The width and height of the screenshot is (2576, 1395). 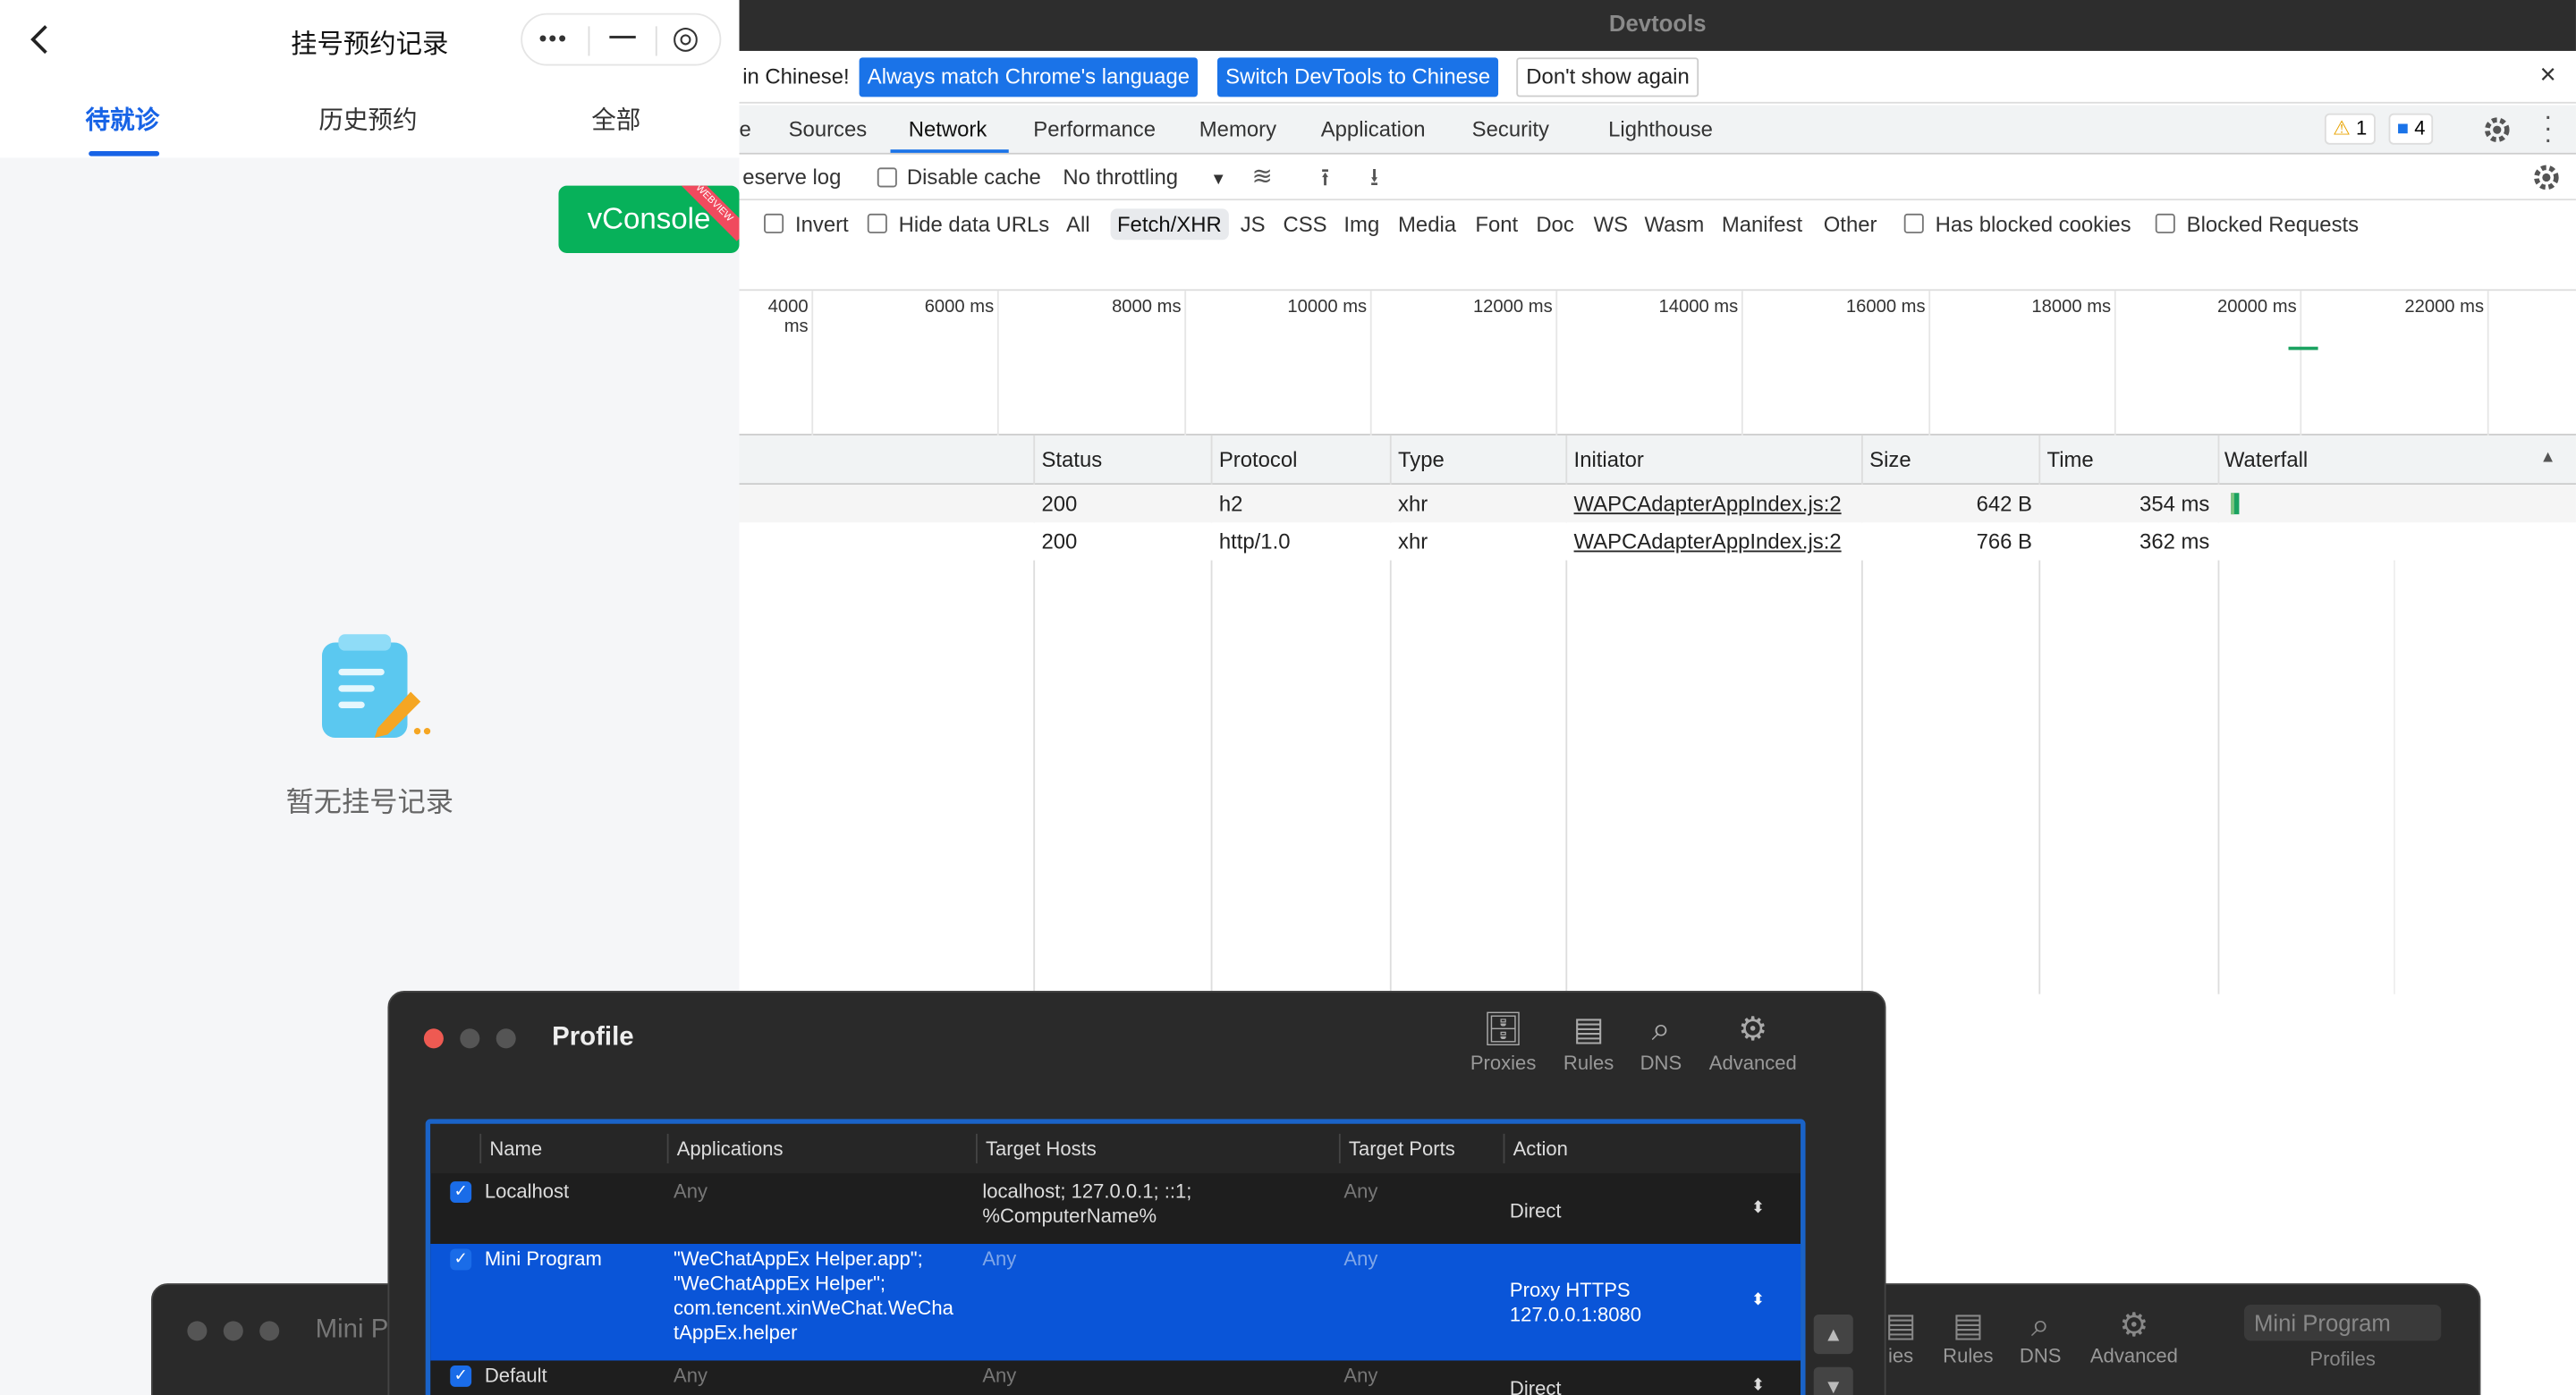 What do you see at coordinates (615, 119) in the screenshot?
I see `tab-all: 全部` at bounding box center [615, 119].